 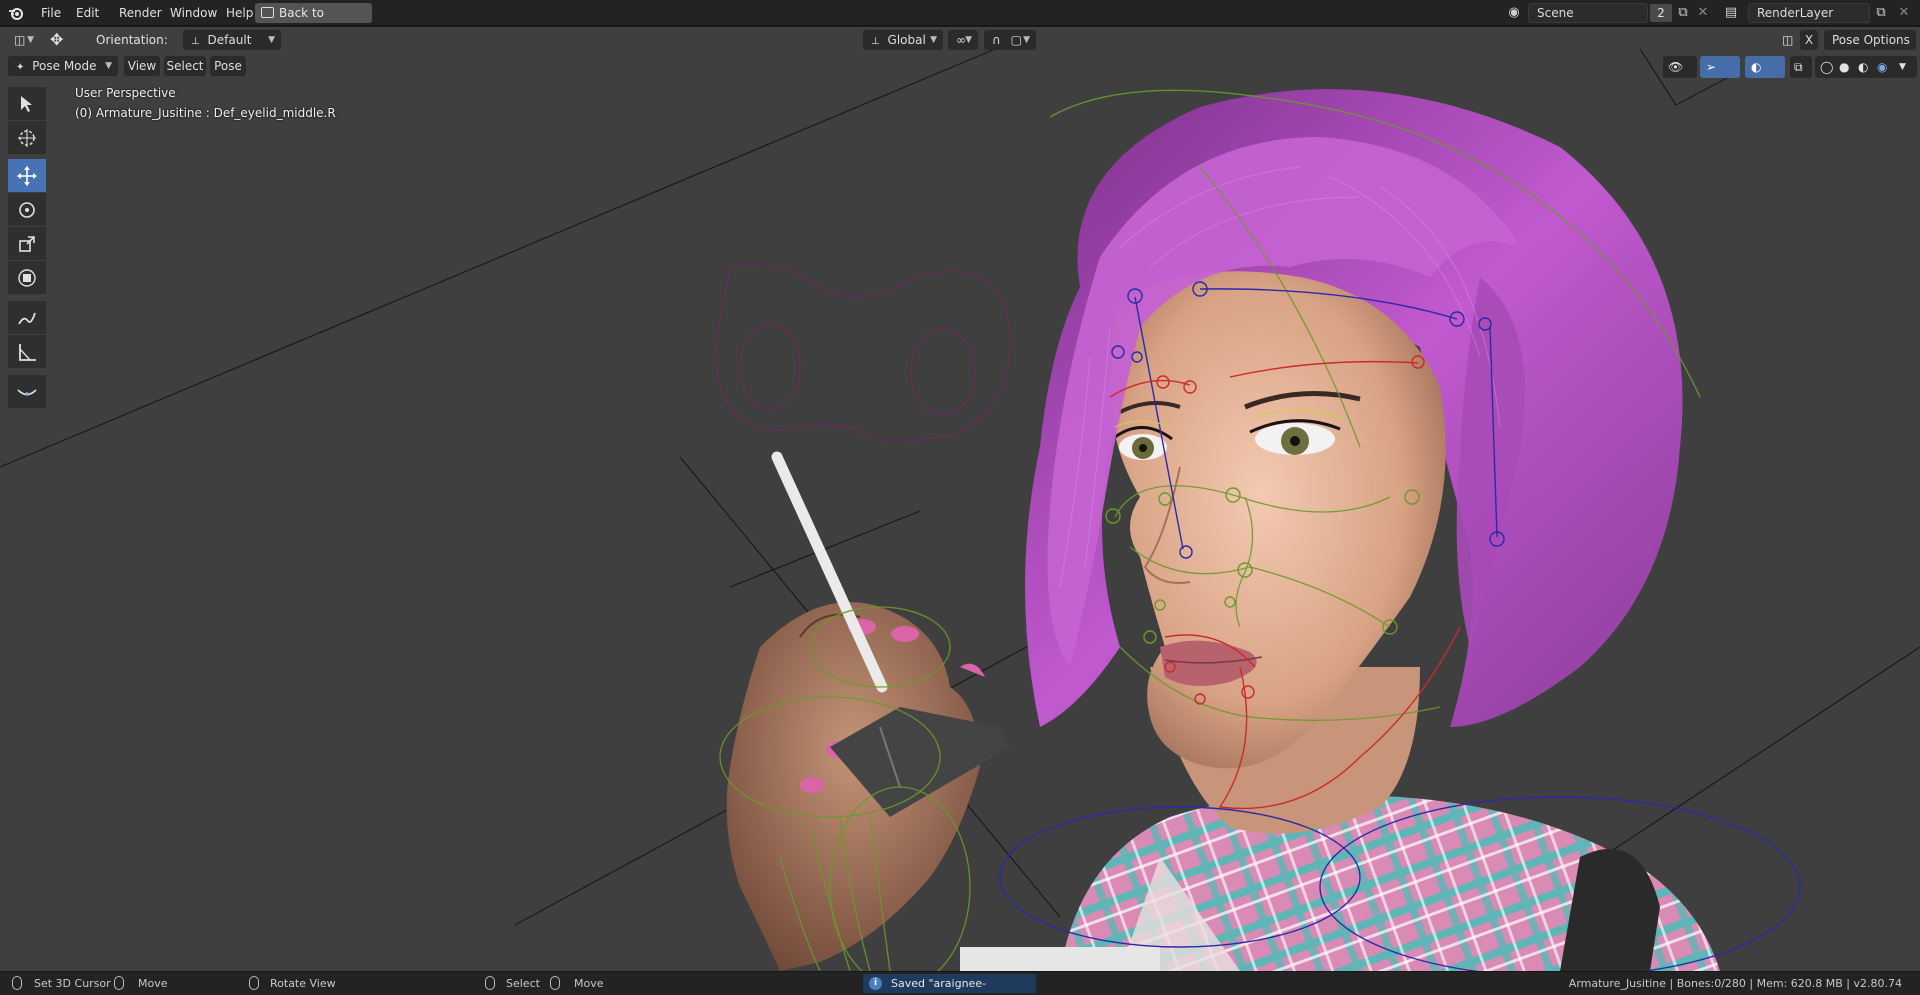 I want to click on scene-users-count: 2, so click(x=1661, y=13).